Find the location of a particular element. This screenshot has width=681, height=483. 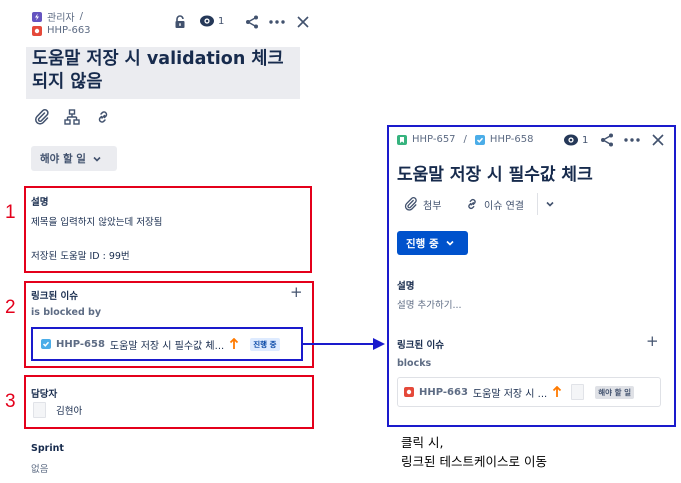

linked-issue-key: HHP-663 is located at coordinates (443, 392).